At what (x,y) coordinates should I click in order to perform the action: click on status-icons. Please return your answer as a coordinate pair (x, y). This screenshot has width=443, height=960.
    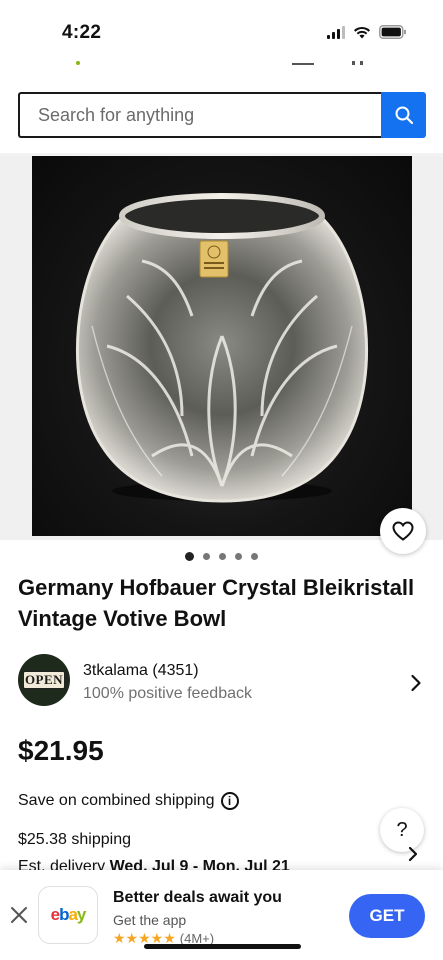
    Looking at the image, I should click on (367, 32).